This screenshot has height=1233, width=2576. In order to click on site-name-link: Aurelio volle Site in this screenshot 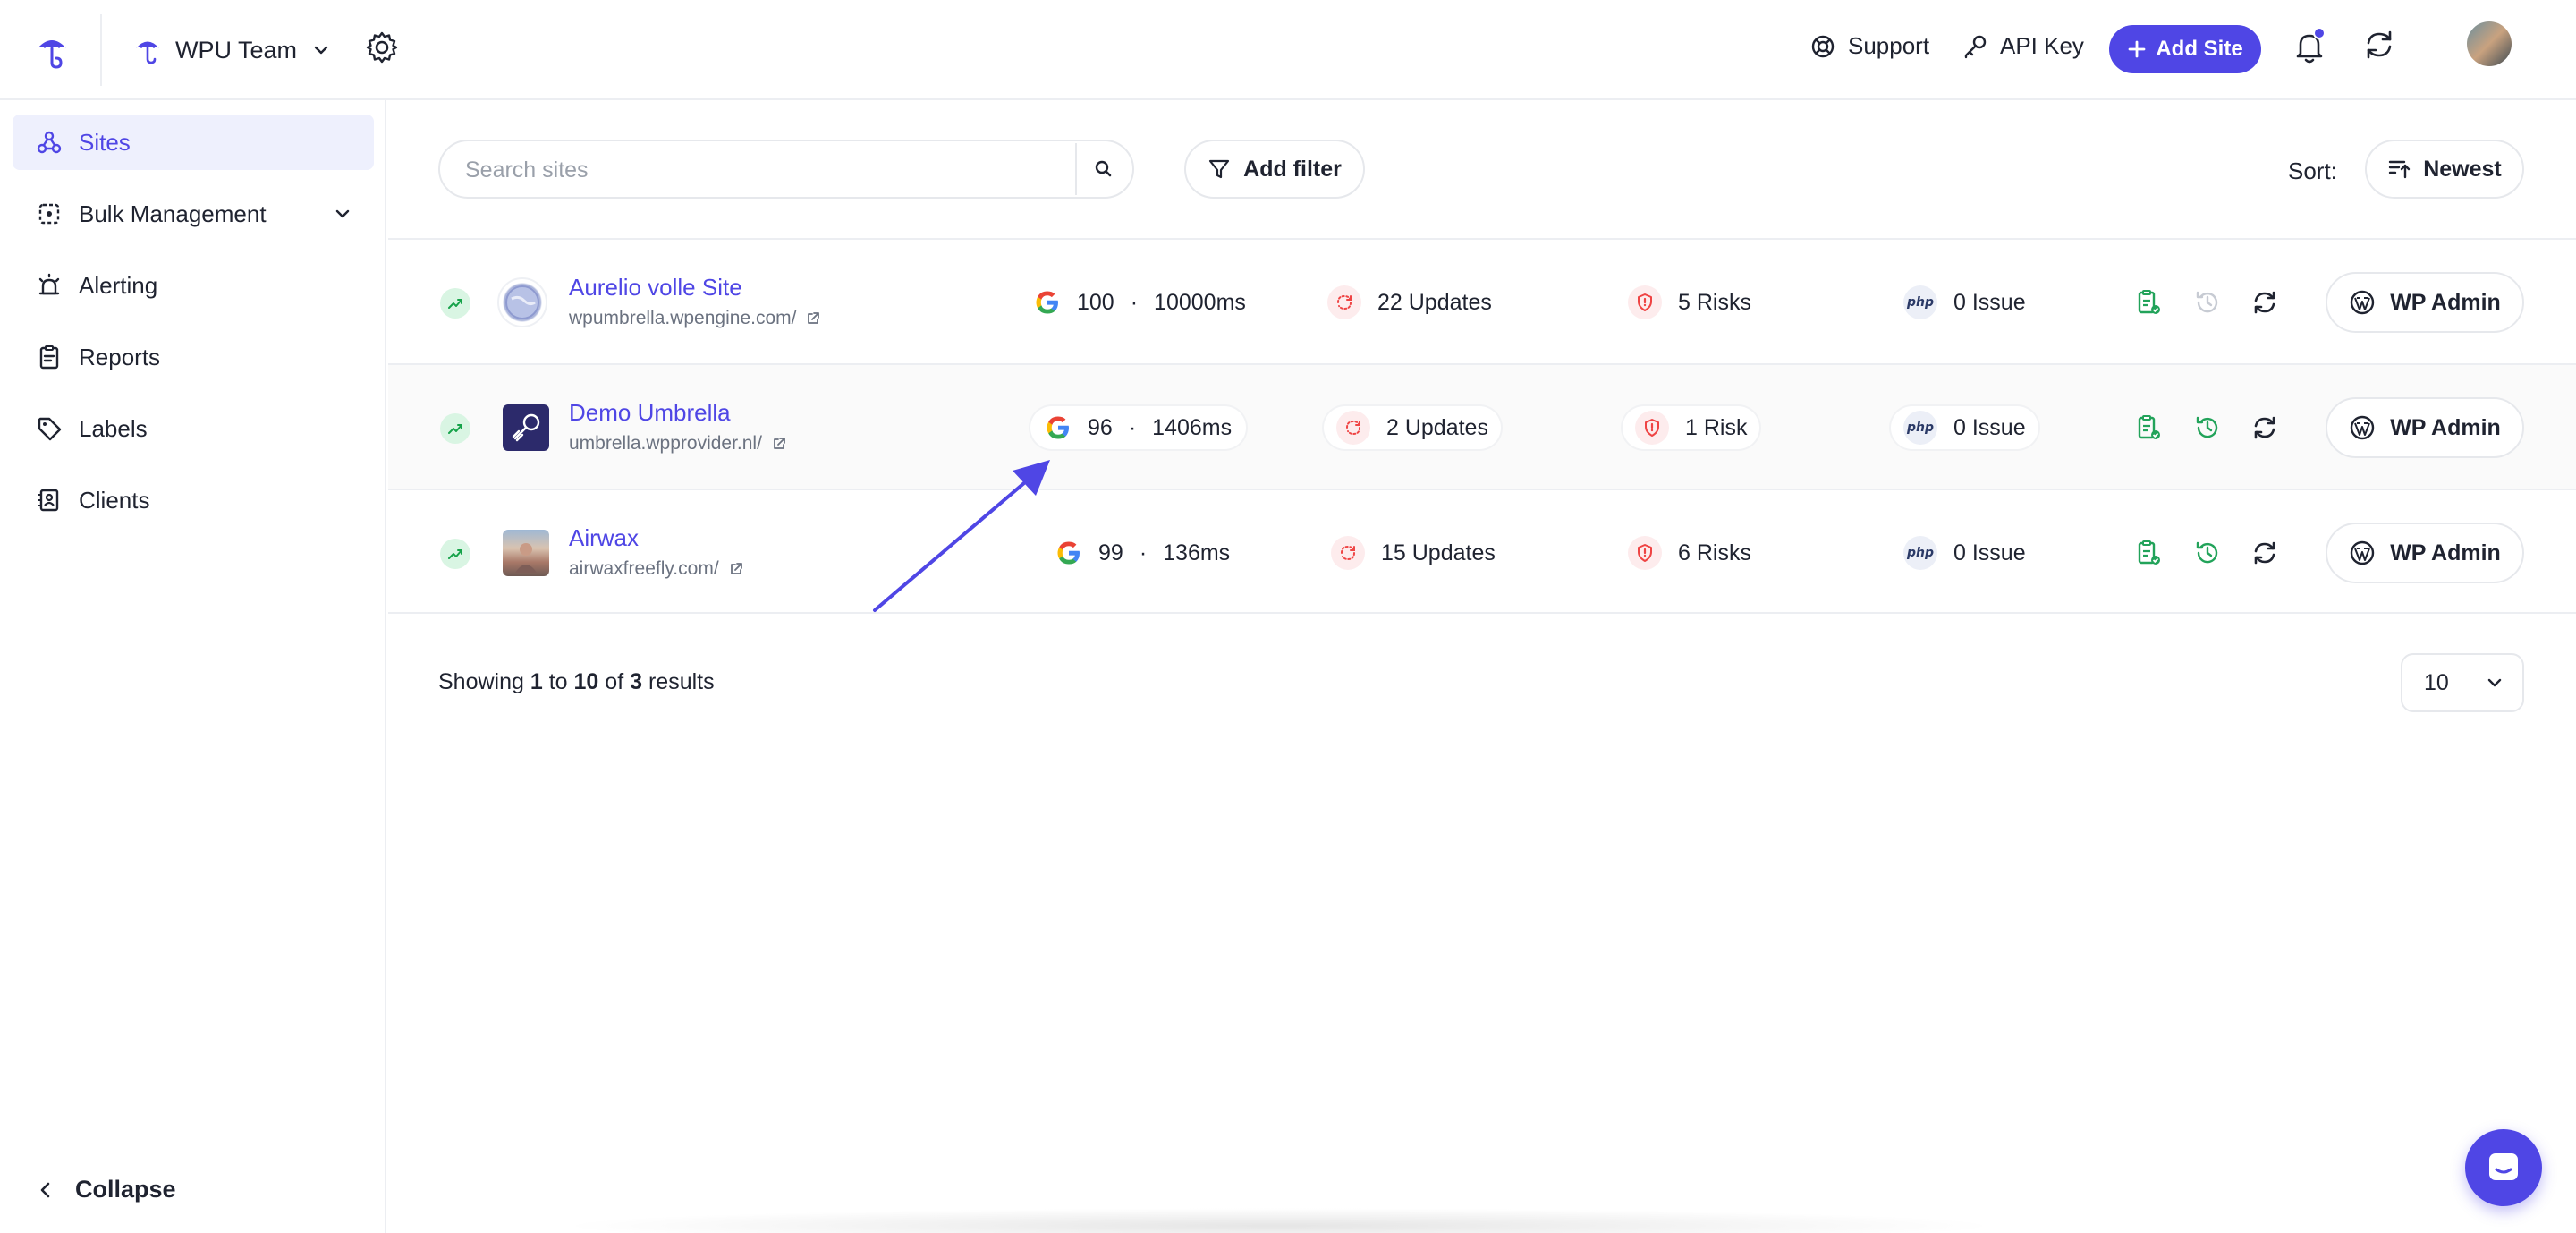, I will do `click(655, 288)`.